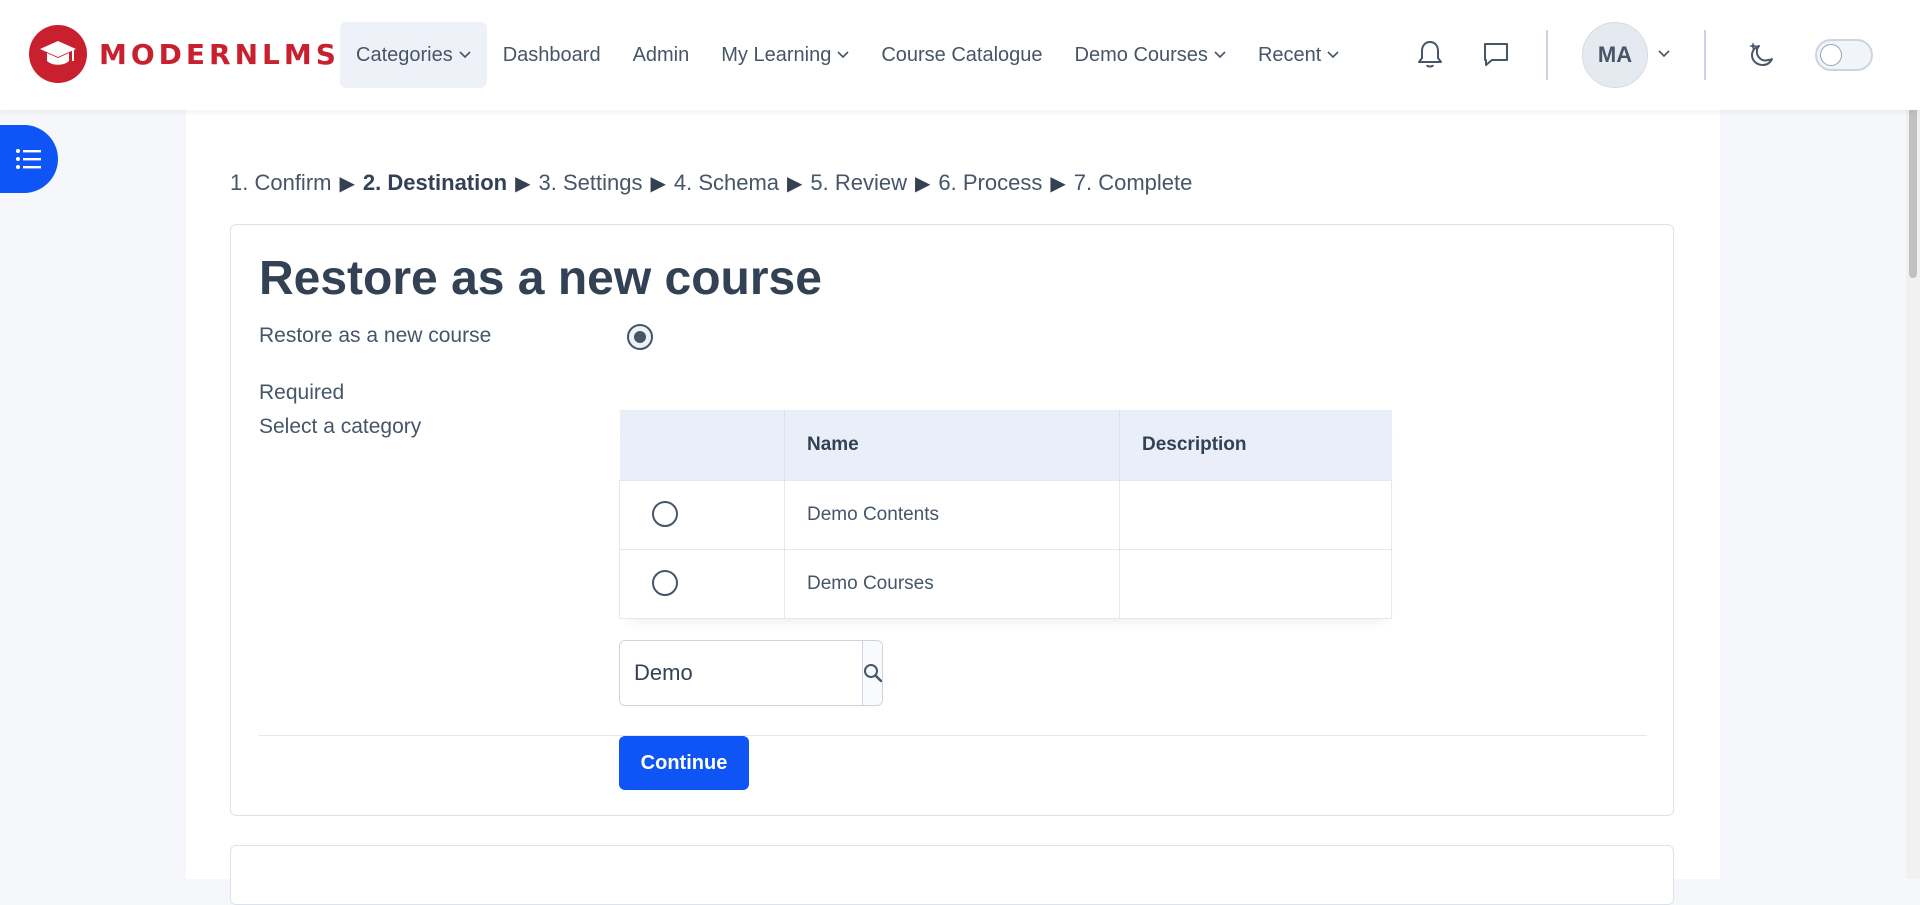 The image size is (1920, 905). I want to click on category-label: Select a category, so click(340, 426).